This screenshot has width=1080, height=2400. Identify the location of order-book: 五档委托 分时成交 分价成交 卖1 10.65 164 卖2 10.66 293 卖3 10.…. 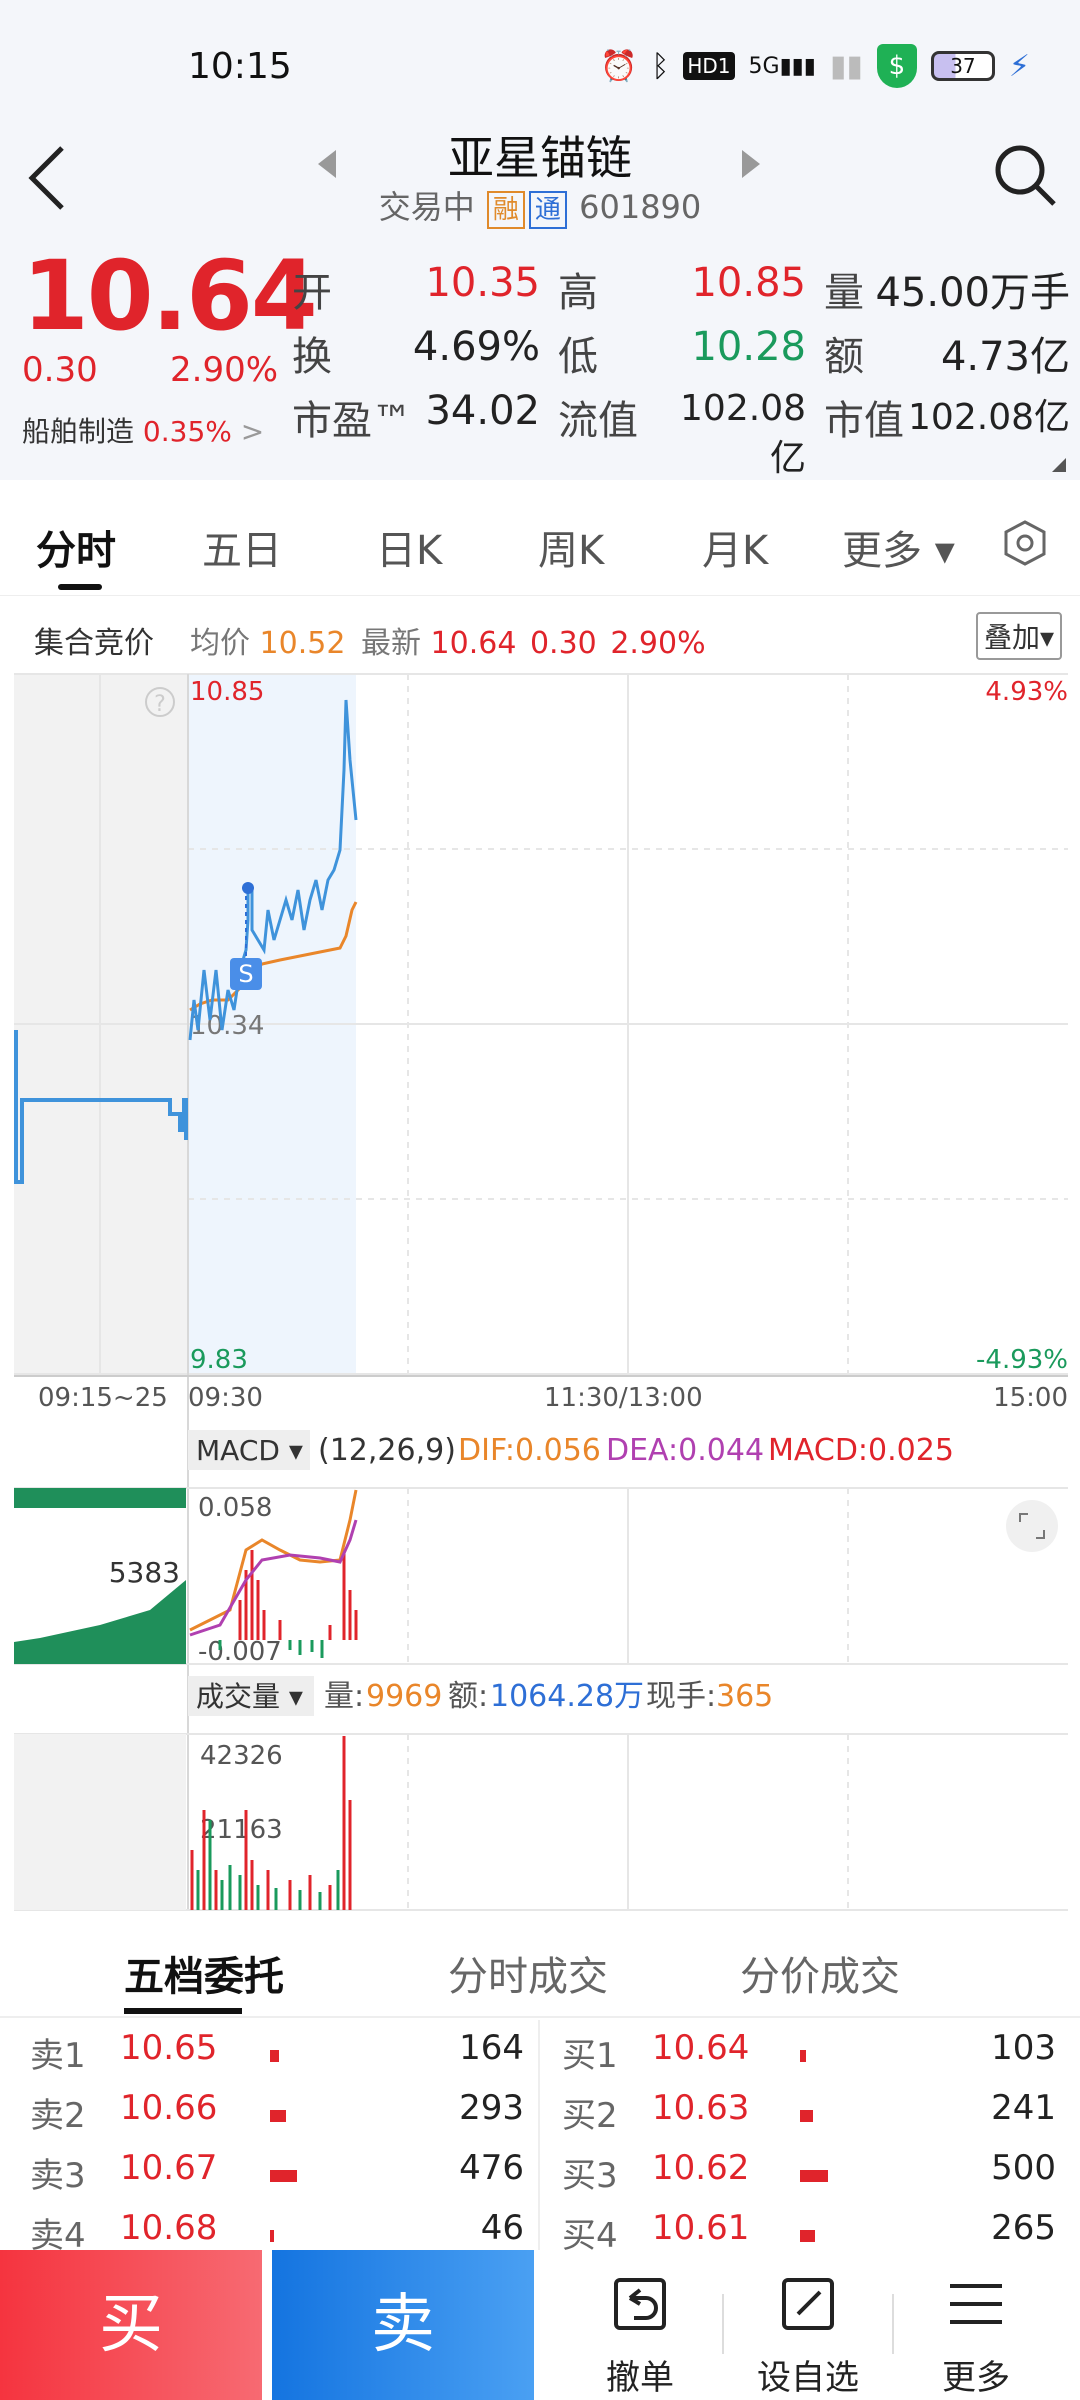
(540, 2088).